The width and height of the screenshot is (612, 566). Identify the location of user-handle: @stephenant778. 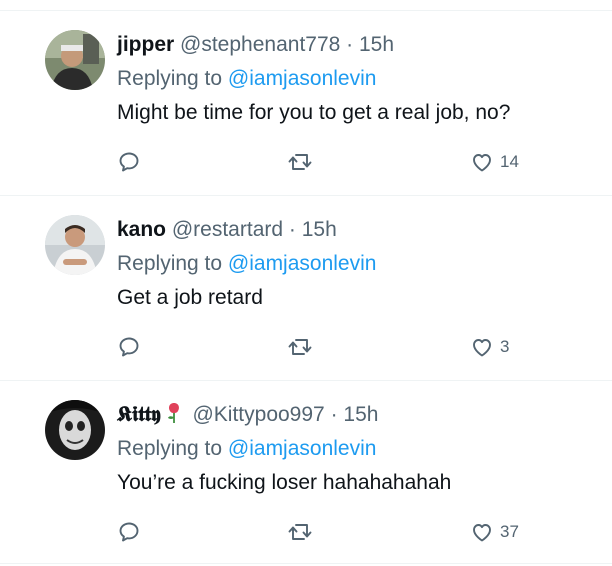
(260, 44).